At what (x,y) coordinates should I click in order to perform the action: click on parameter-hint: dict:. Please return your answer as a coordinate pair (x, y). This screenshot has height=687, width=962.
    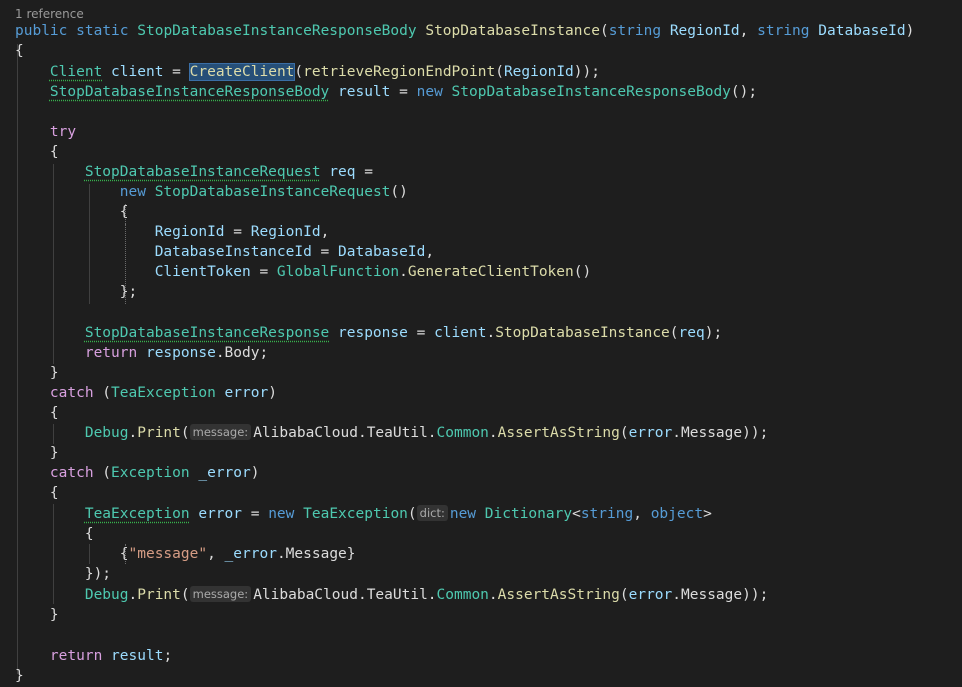
    Looking at the image, I should click on (432, 513).